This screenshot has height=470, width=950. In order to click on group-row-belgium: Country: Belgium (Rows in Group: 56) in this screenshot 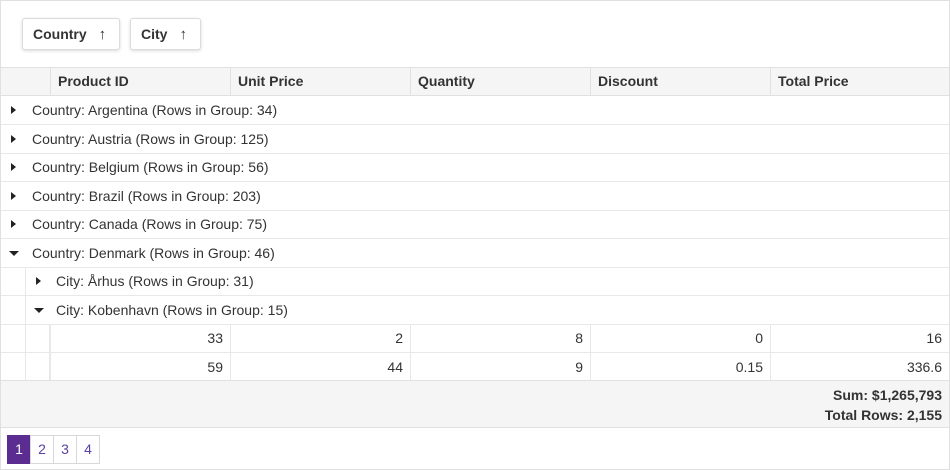, I will do `click(475, 167)`.